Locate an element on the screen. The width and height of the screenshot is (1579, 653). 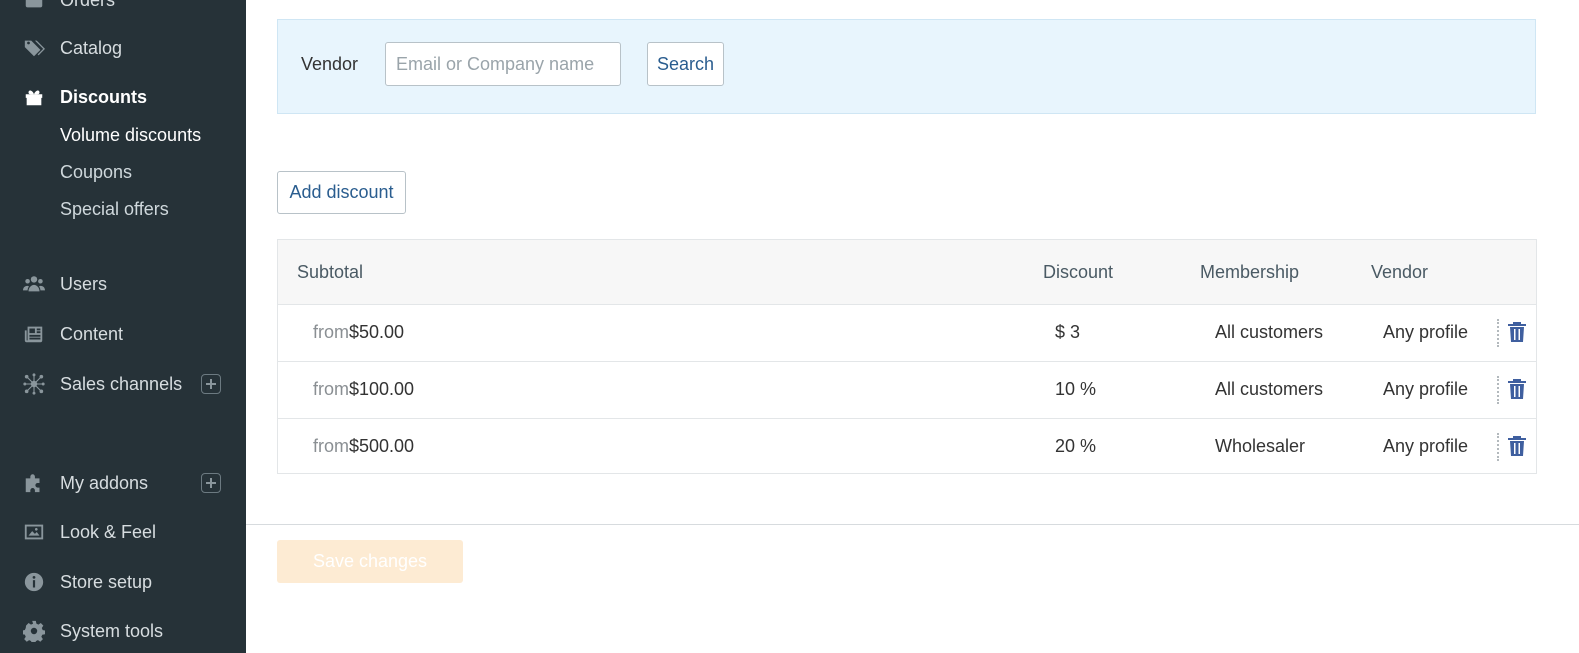
gift-icon is located at coordinates (34, 97).